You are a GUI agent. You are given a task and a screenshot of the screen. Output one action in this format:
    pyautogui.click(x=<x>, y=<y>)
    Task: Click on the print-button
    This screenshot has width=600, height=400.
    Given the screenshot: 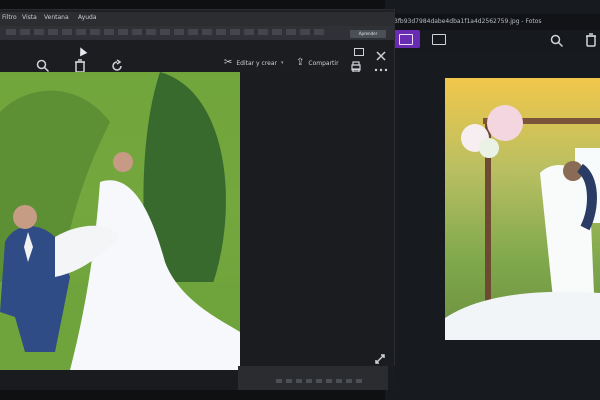 What is the action you would take?
    pyautogui.click(x=356, y=65)
    